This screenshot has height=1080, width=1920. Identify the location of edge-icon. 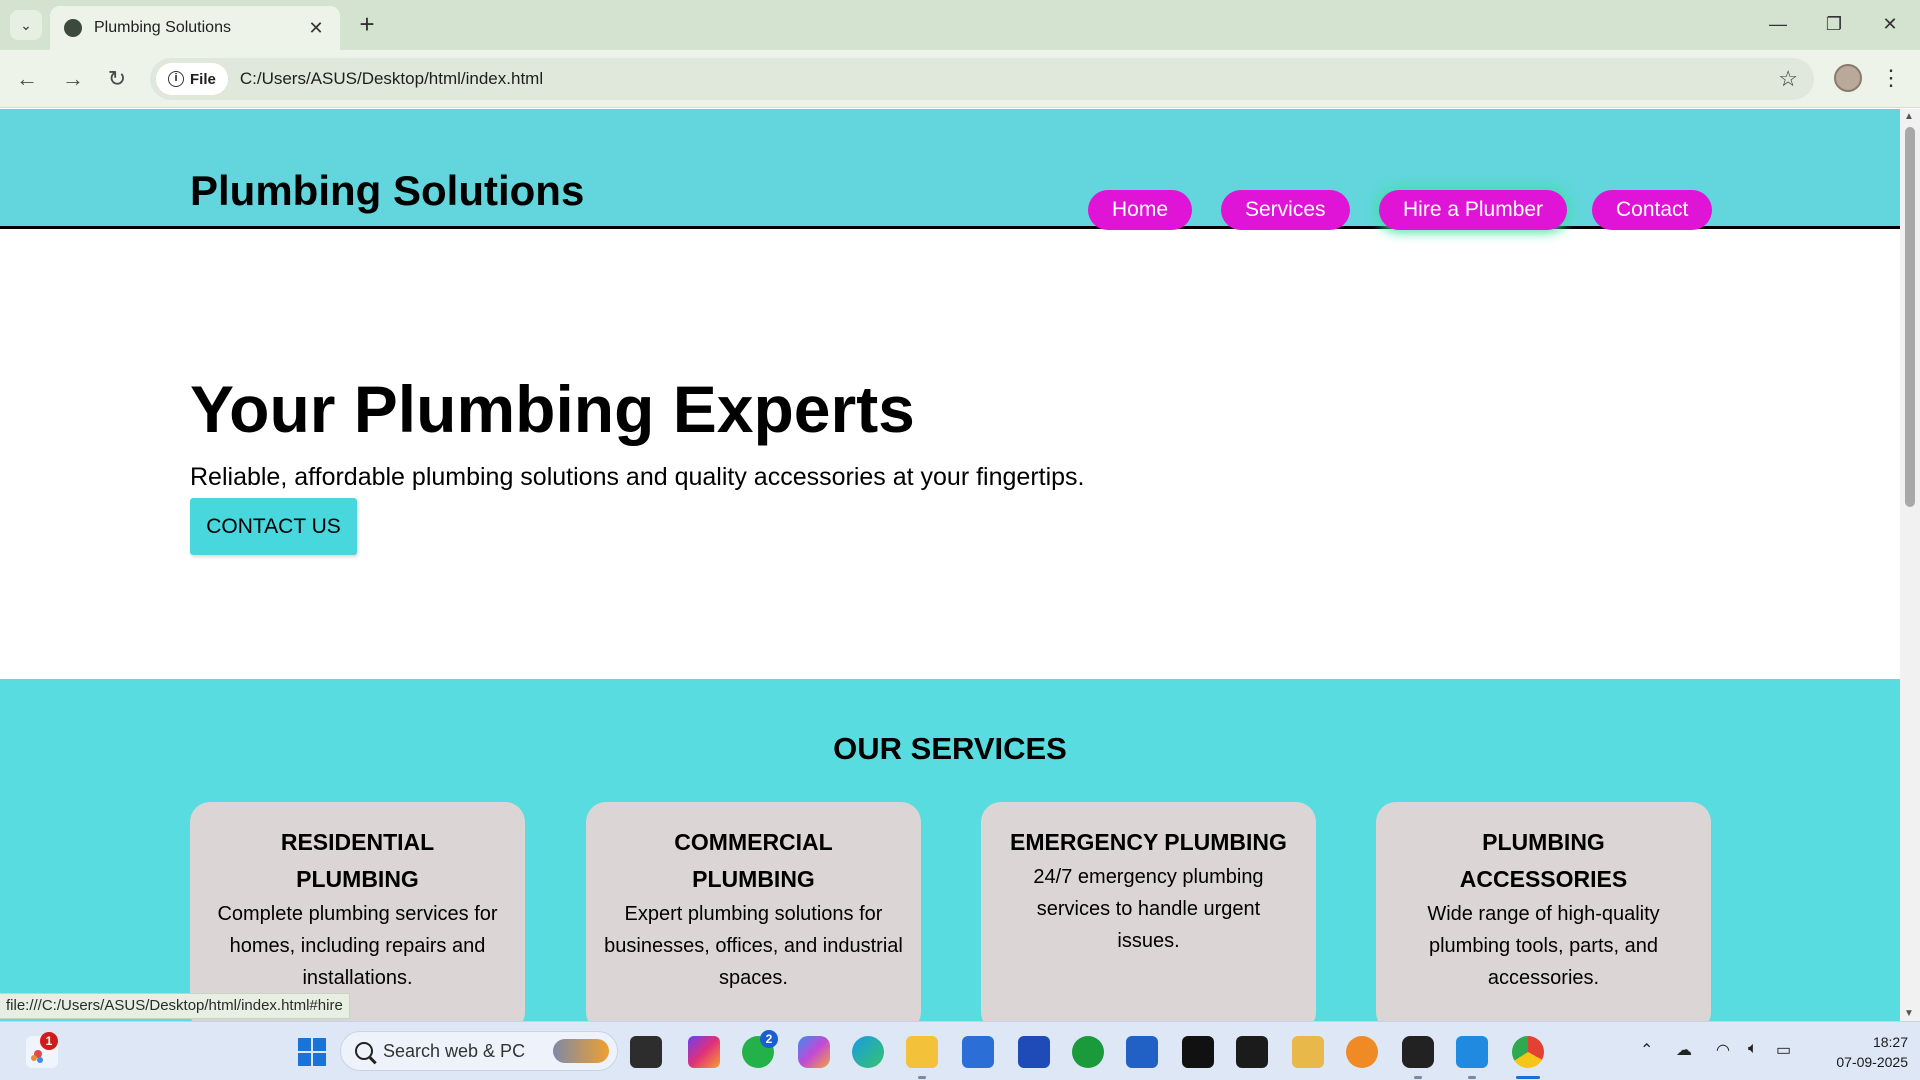
(868, 1052).